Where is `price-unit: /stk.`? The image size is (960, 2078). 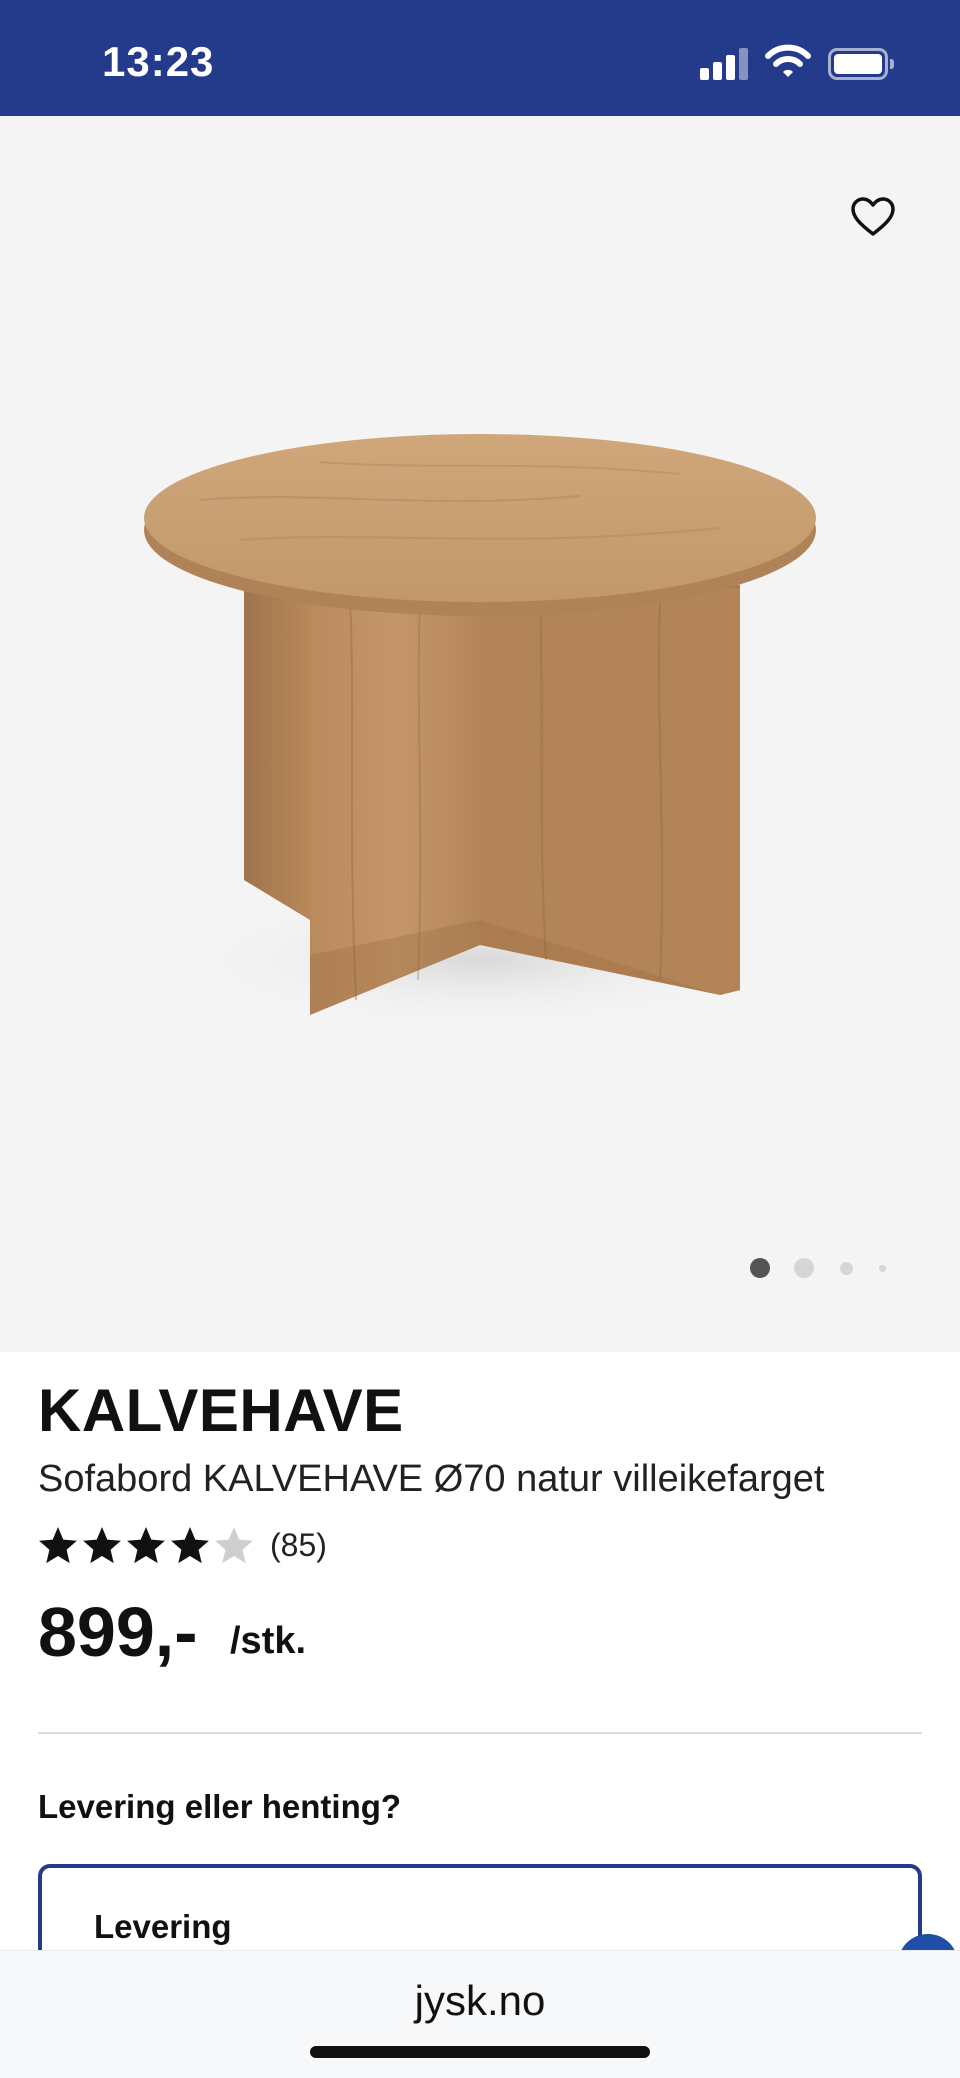 price-unit: /stk. is located at coordinates (268, 1641).